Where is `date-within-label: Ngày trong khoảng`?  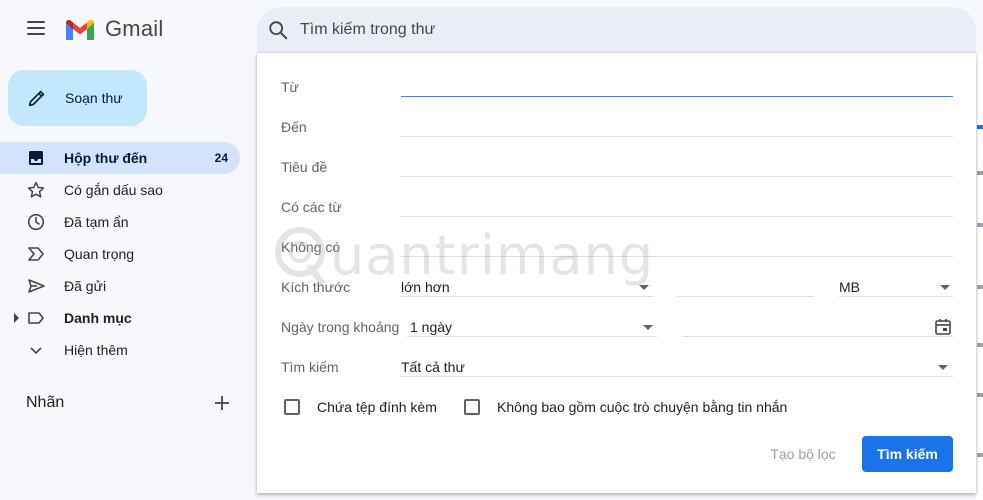 date-within-label: Ngày trong khoảng is located at coordinates (340, 327).